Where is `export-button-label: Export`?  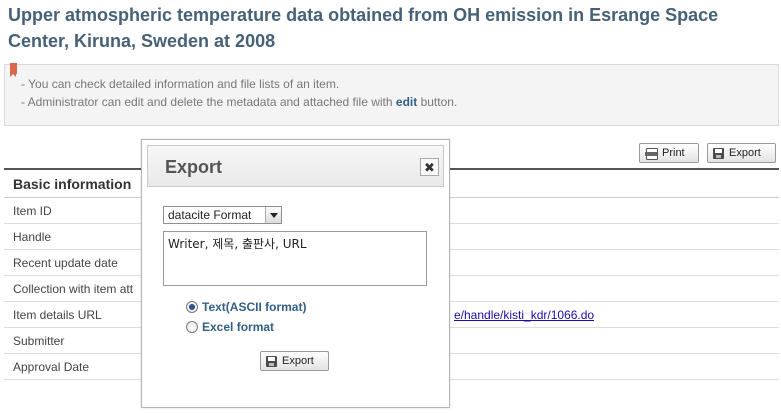 export-button-label: Export is located at coordinates (745, 153).